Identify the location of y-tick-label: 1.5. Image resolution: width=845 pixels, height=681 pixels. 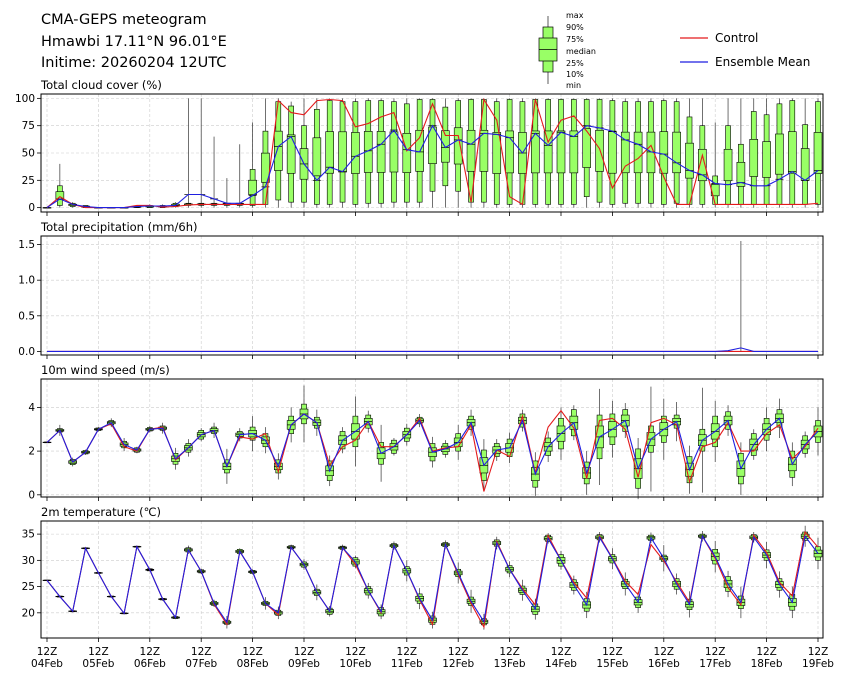
(26, 245).